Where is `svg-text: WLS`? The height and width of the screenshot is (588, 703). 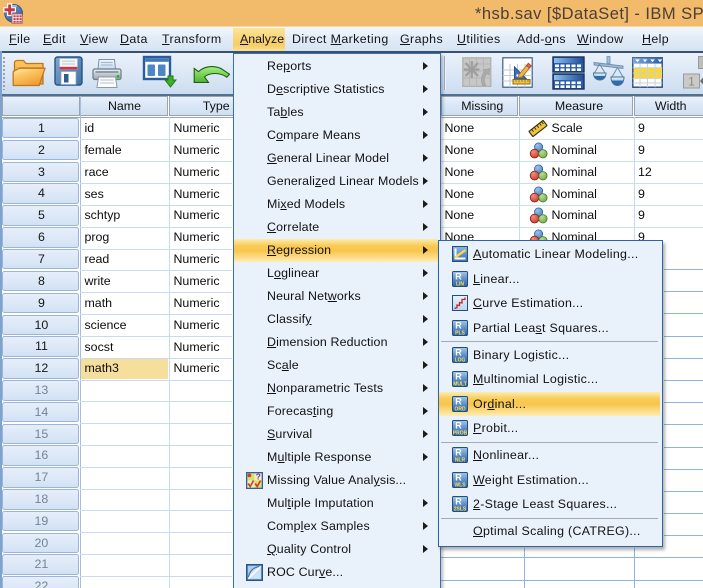
svg-text: WLS is located at coordinates (460, 484).